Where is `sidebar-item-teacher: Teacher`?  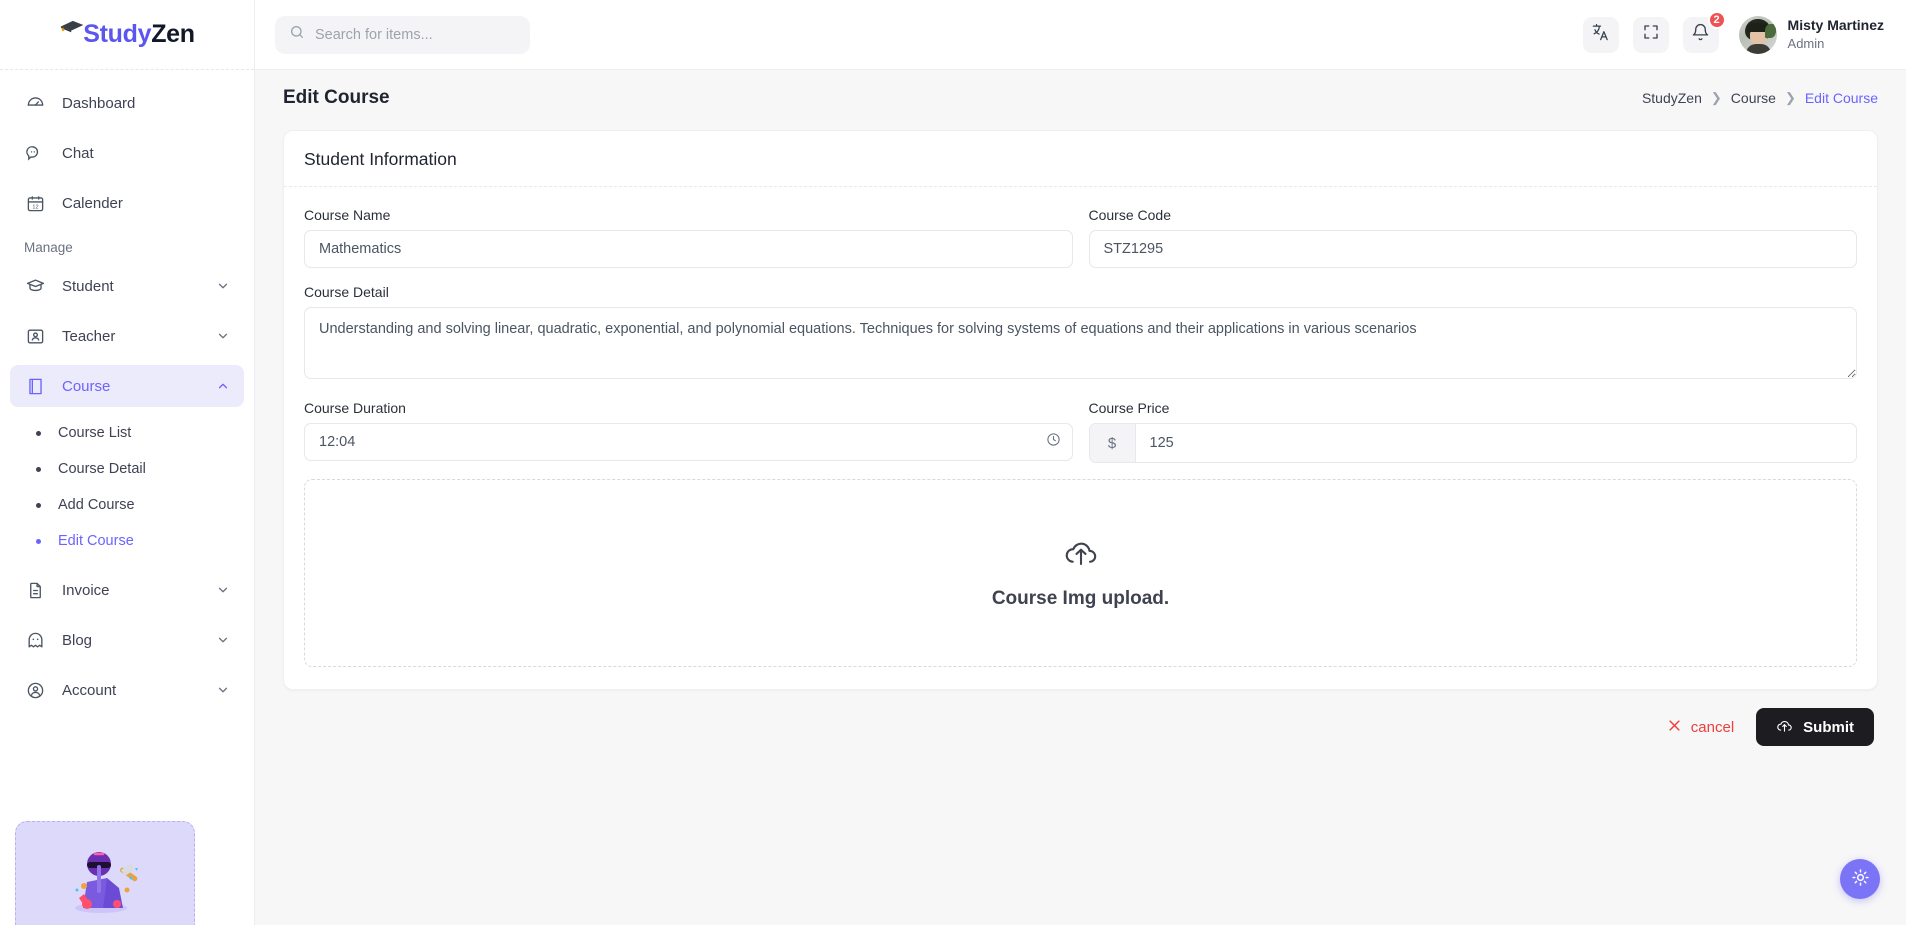
sidebar-item-teacher: Teacher is located at coordinates (127, 336).